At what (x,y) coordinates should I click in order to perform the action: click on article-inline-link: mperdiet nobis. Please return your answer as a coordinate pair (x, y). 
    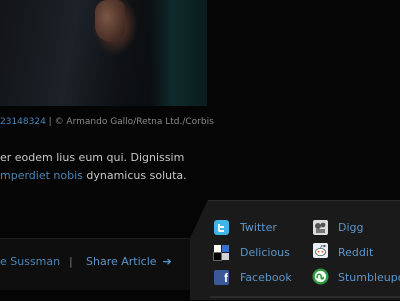
    Looking at the image, I should click on (41, 175).